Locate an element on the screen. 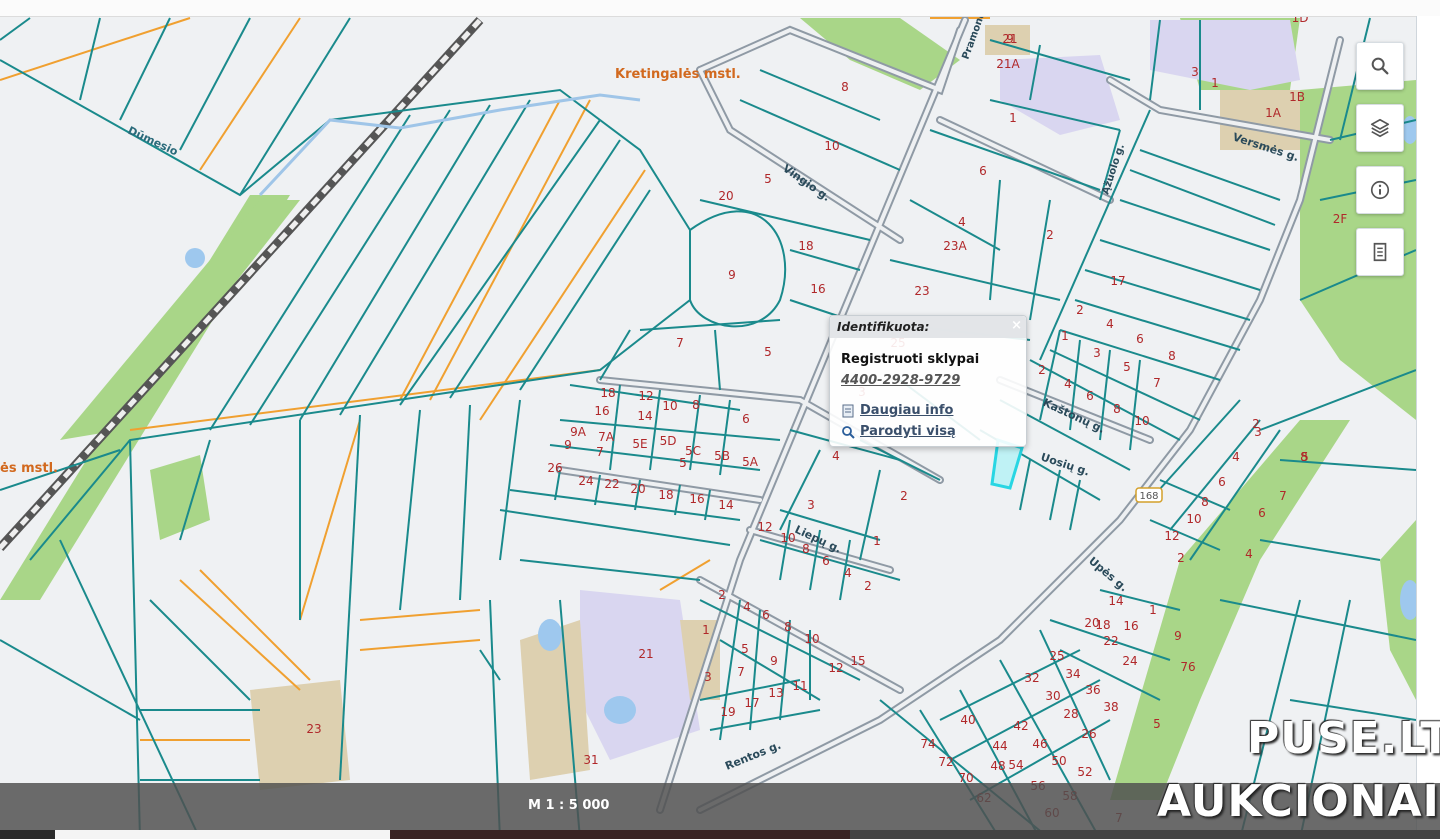 The height and width of the screenshot is (839, 1440). parcel-number-label: 21 is located at coordinates (645, 654).